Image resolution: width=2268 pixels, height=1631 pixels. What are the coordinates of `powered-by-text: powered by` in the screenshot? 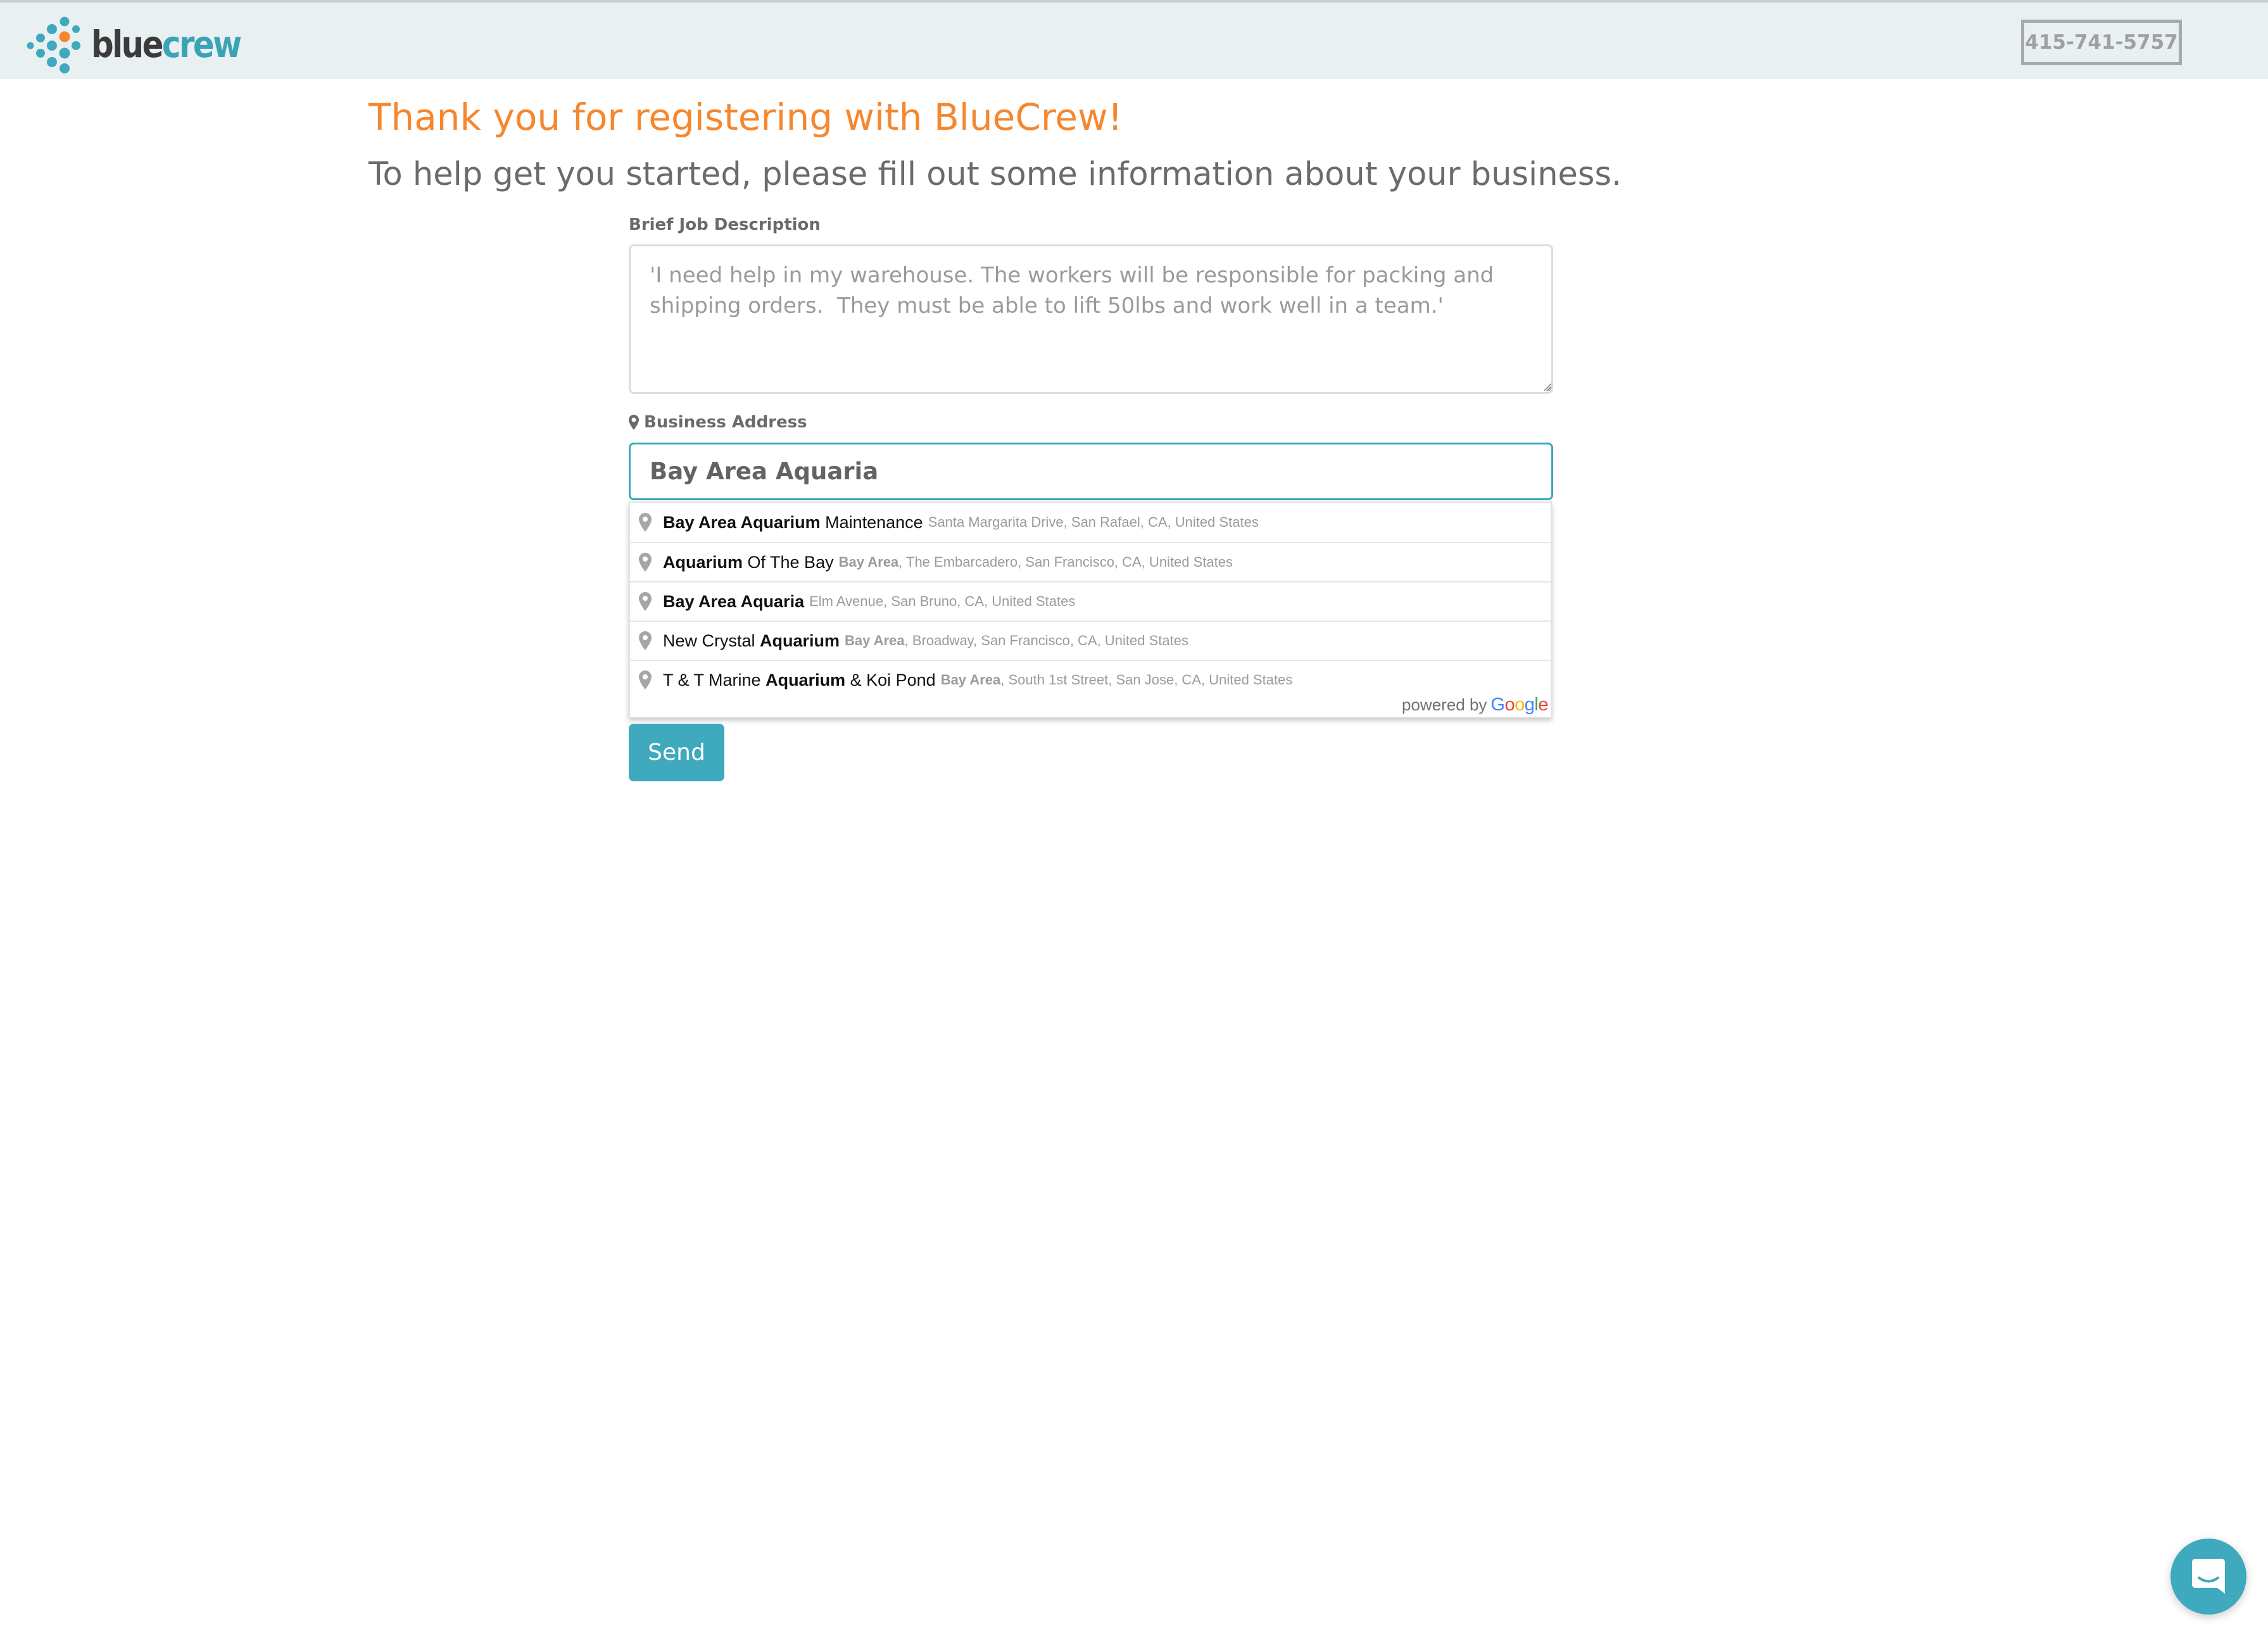 It's located at (1444, 704).